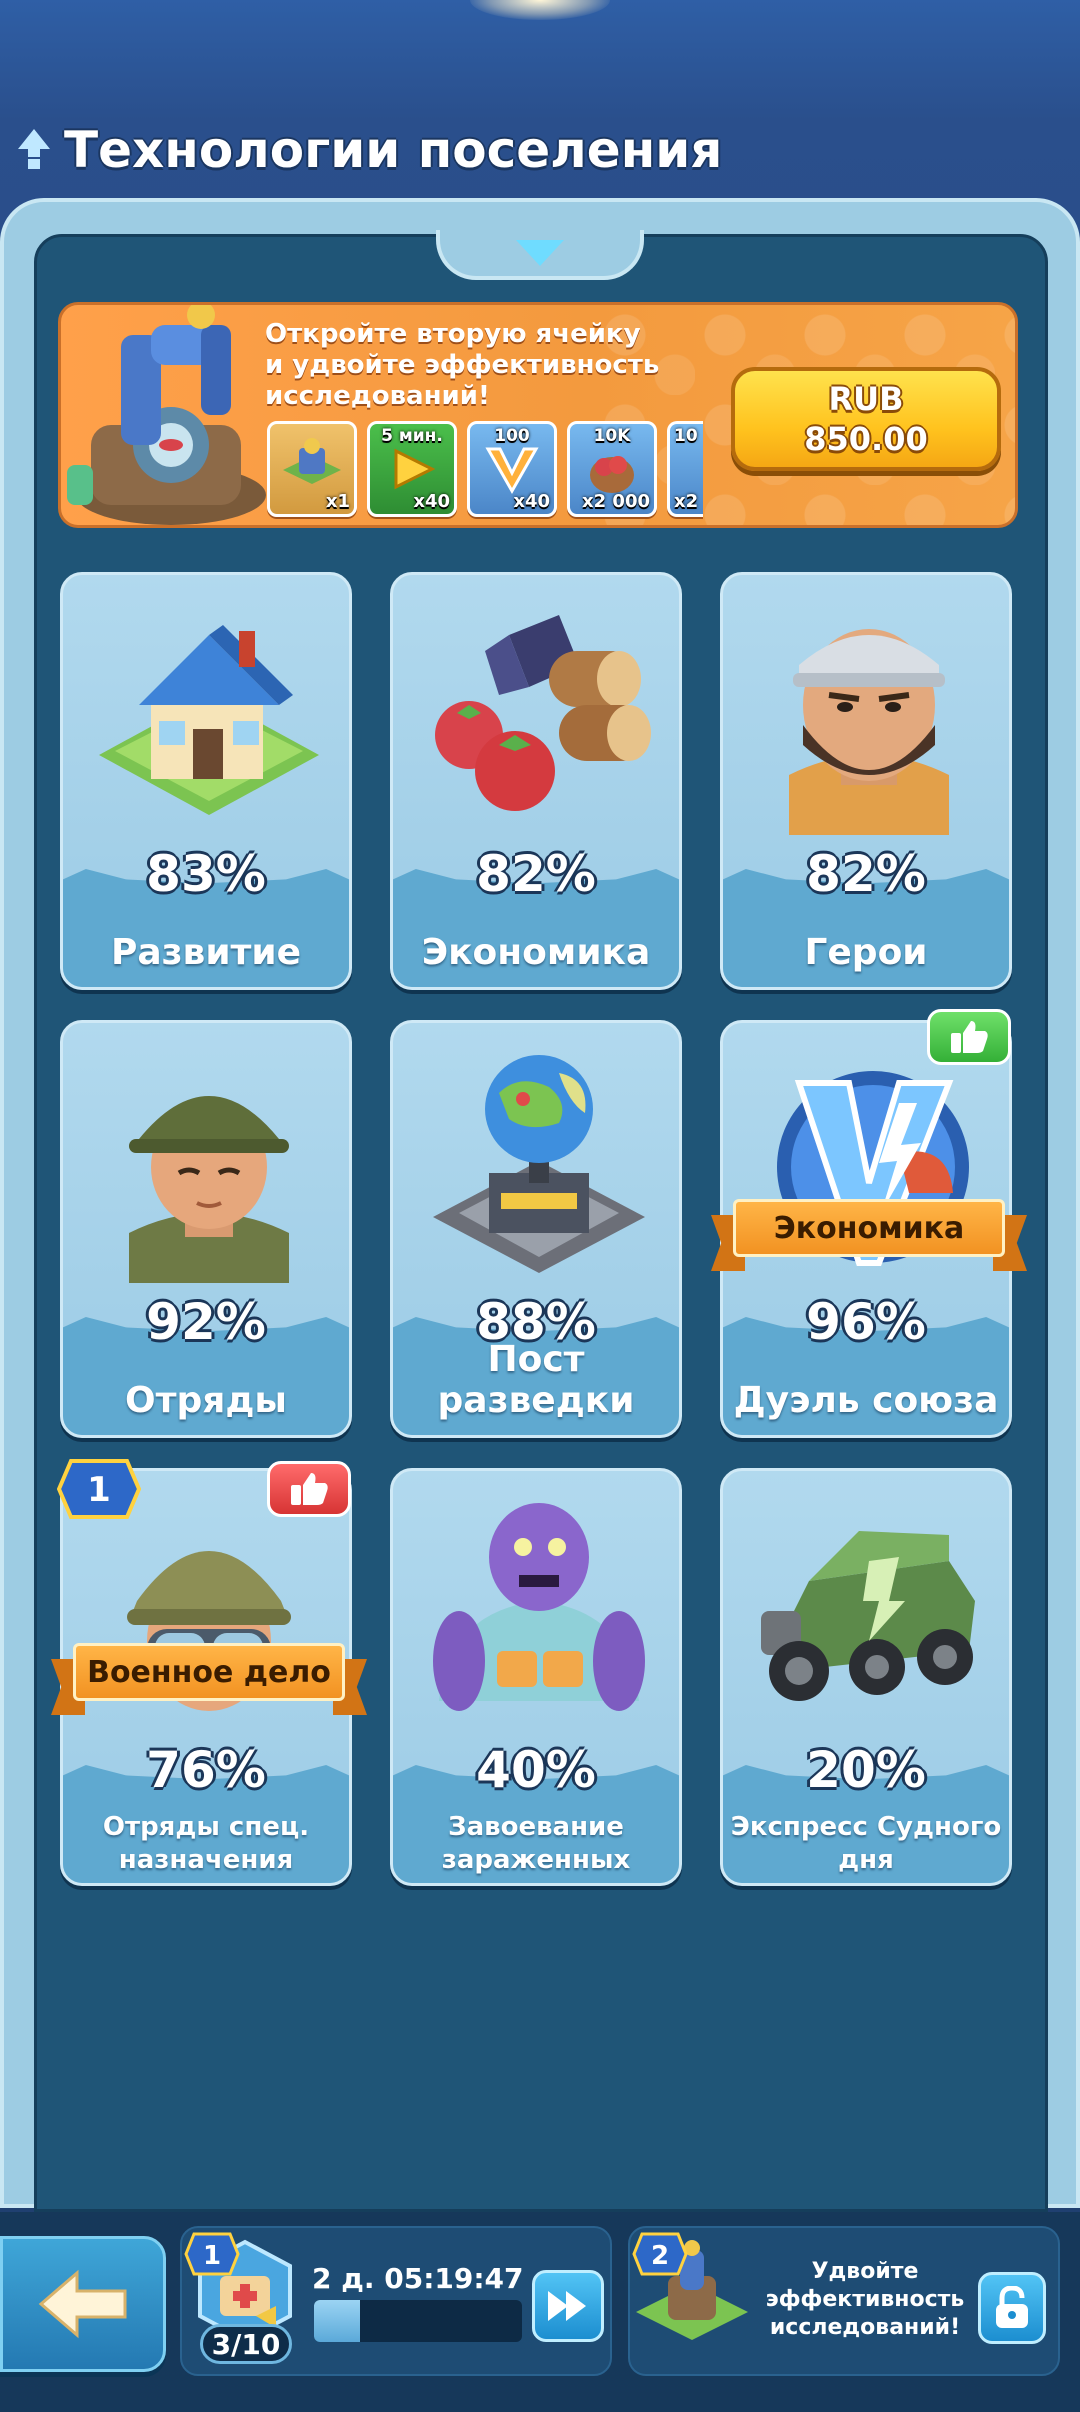 The width and height of the screenshot is (1080, 2412). I want to click on reward-item: 100 x40, so click(512, 469).